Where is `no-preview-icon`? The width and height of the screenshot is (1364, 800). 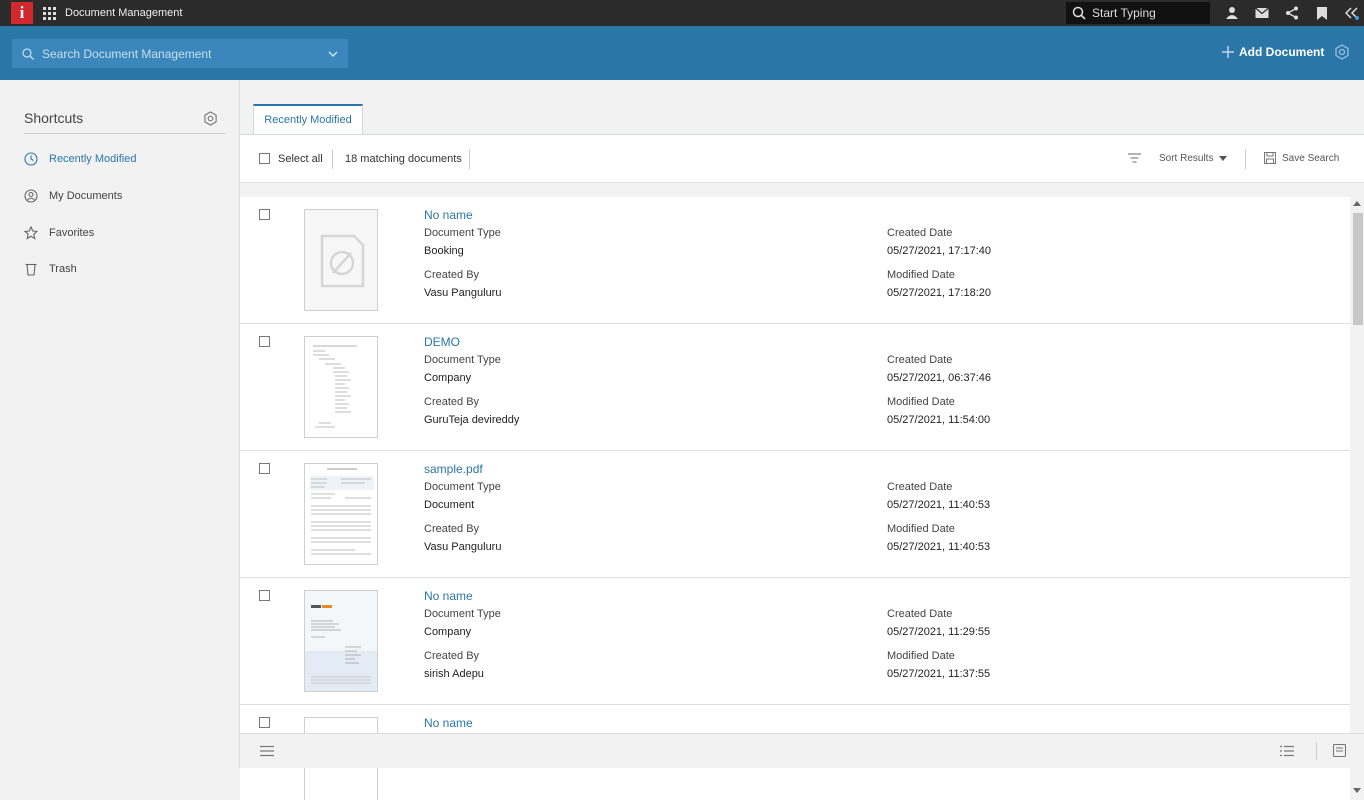 no-preview-icon is located at coordinates (342, 261).